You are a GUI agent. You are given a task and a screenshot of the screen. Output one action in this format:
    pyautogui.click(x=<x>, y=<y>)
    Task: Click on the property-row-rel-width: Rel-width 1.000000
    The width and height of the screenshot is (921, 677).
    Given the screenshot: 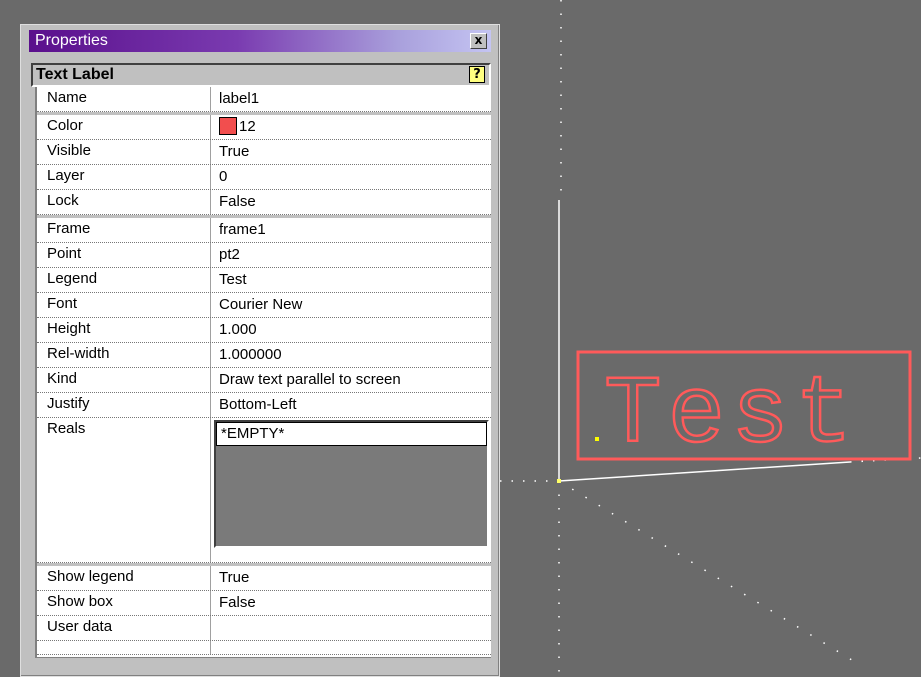 What is the action you would take?
    pyautogui.click(x=264, y=355)
    